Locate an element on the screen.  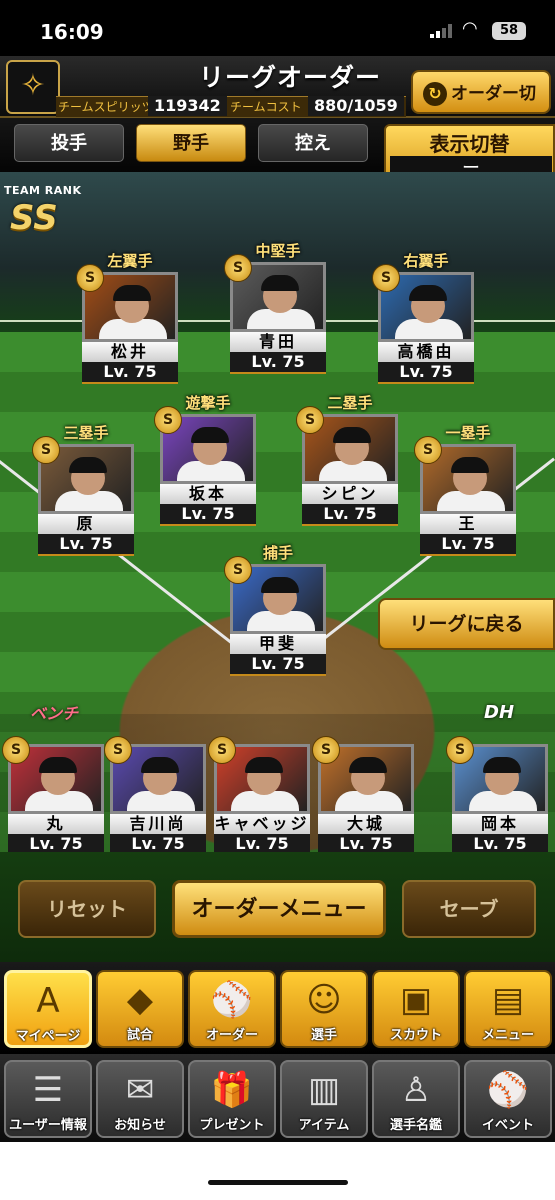
player-card-fielder-4: 二塁手 S シピン Lv. 75 is located at coordinates (347, 459).